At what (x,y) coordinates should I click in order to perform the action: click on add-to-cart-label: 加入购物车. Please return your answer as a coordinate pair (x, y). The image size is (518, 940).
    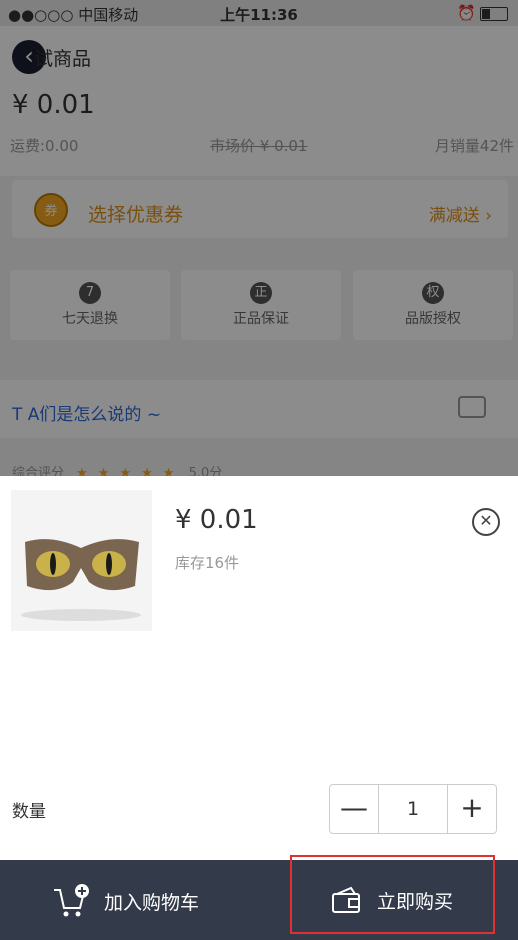
    Looking at the image, I should click on (152, 902).